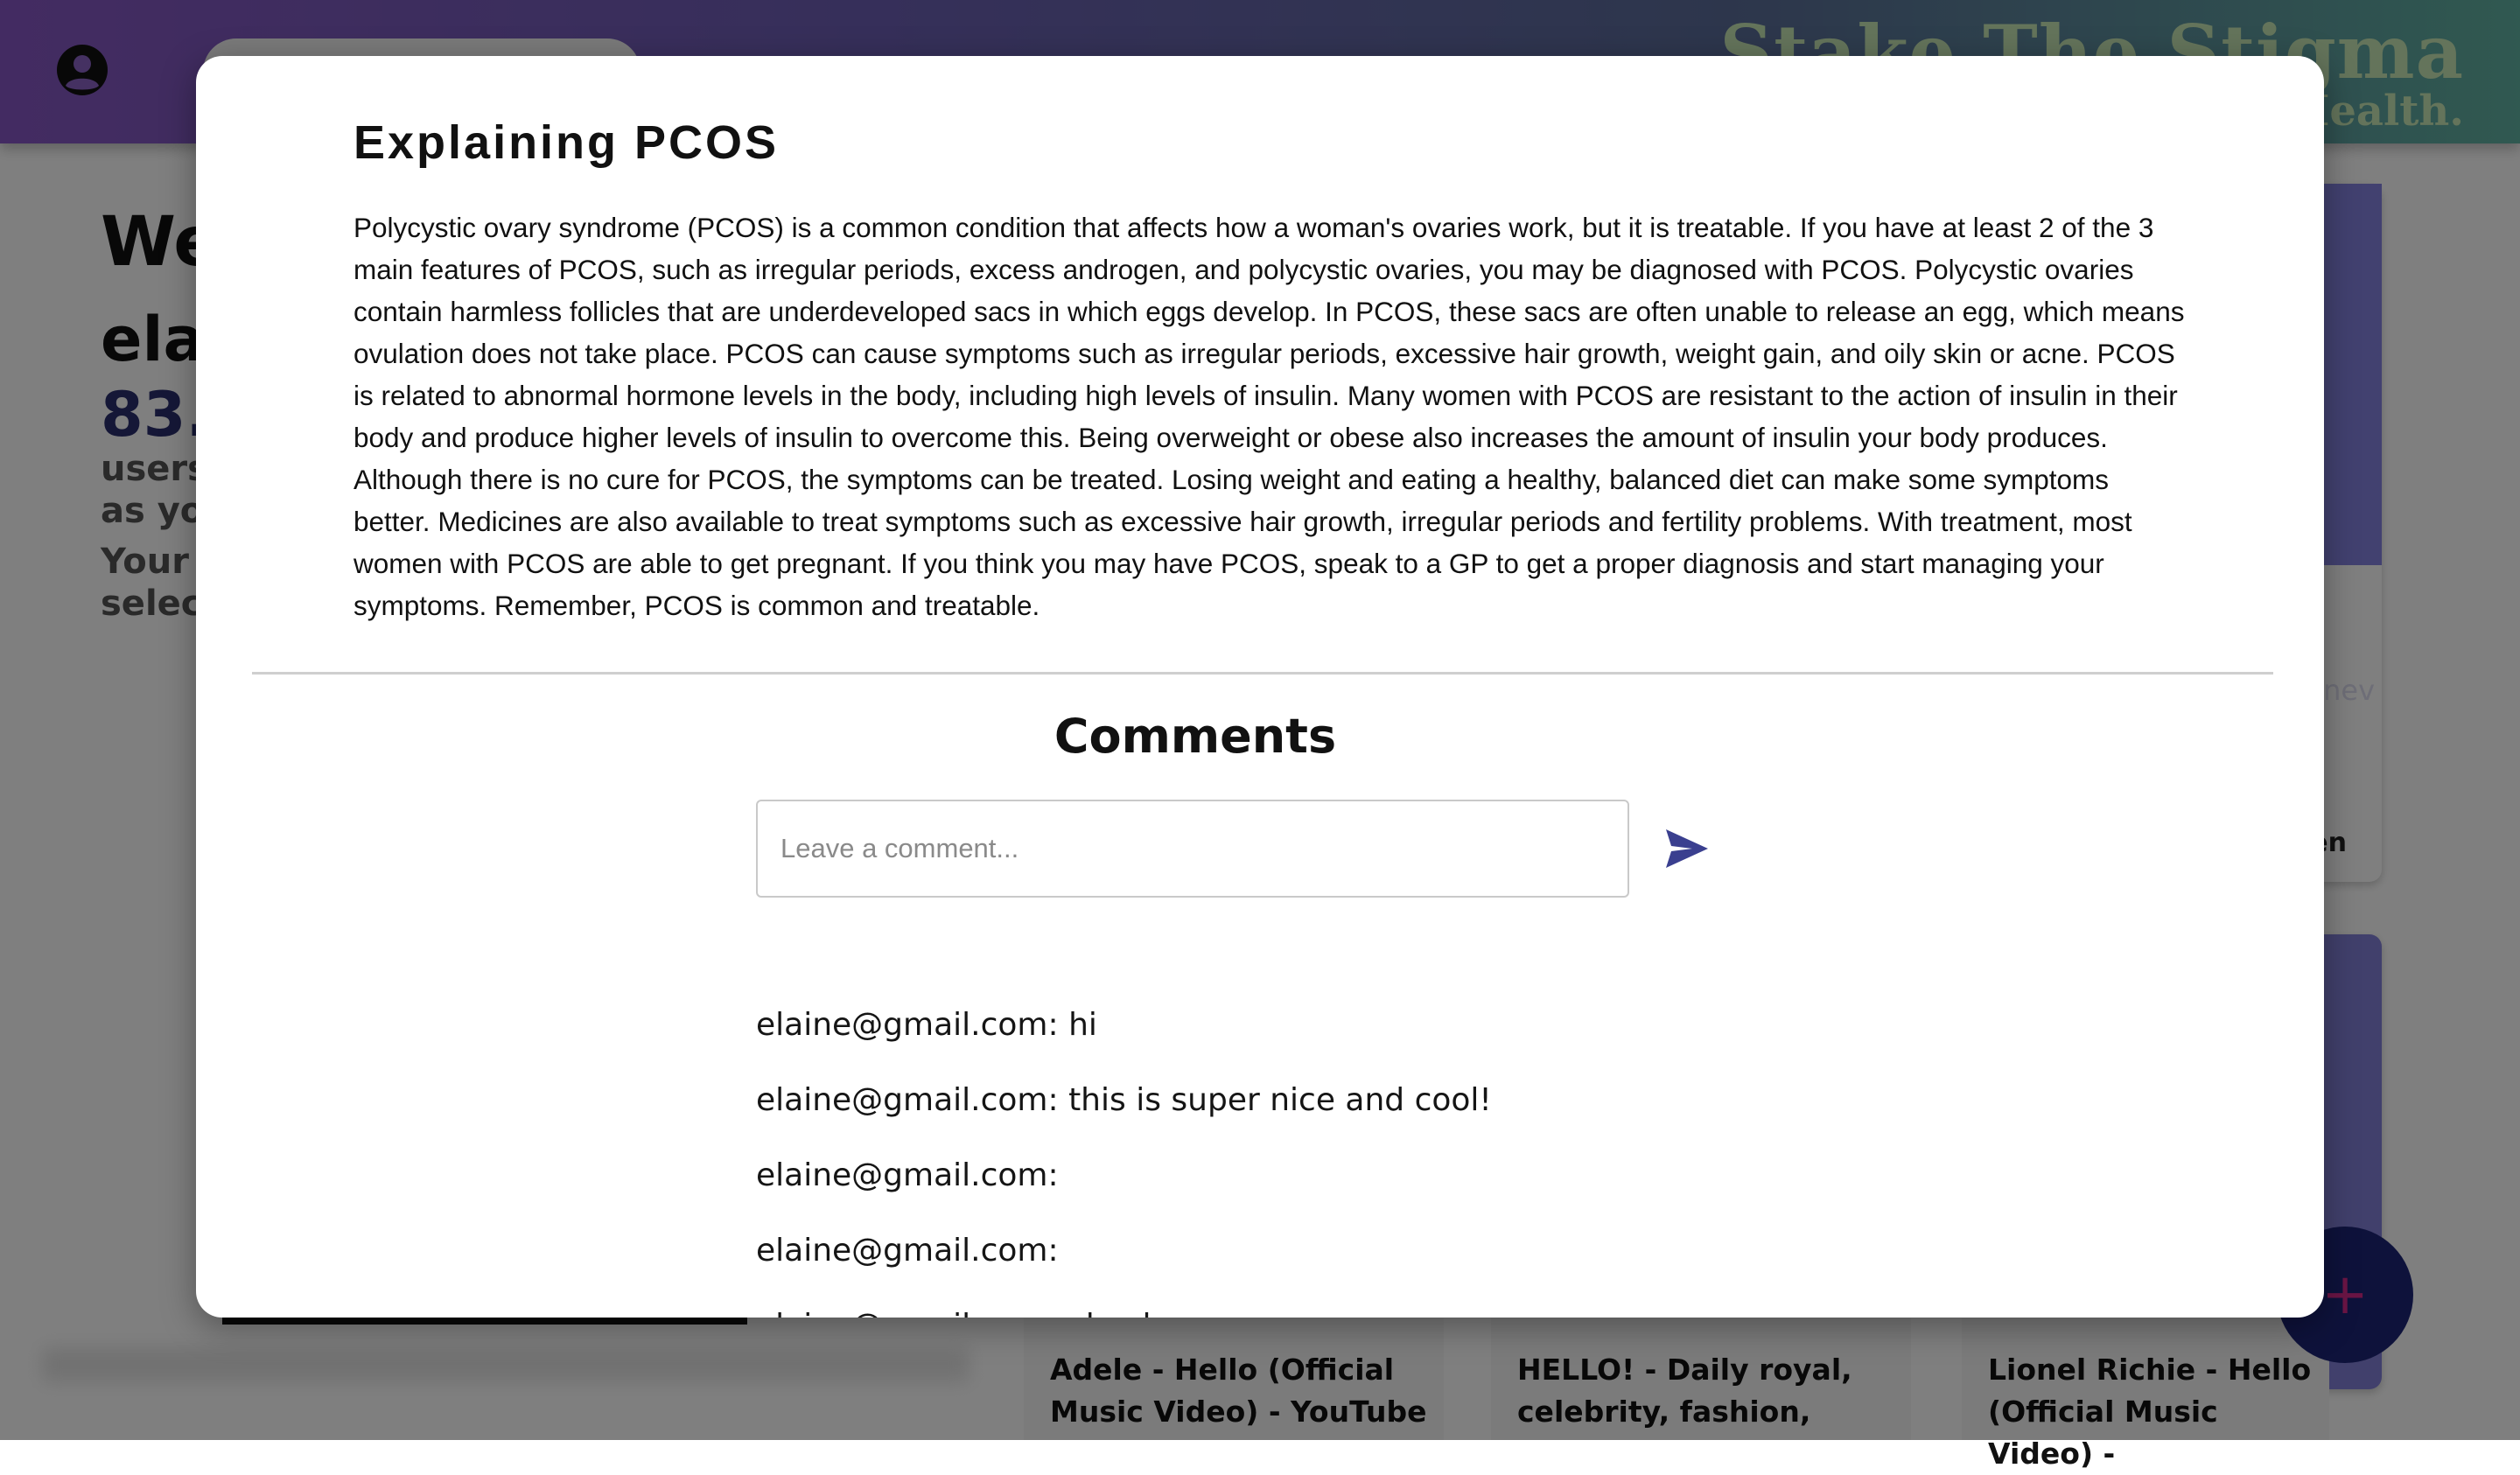 The height and width of the screenshot is (1475, 2520). What do you see at coordinates (926, 1025) in the screenshot?
I see `comment-item: elaine@gmail.com: hi` at bounding box center [926, 1025].